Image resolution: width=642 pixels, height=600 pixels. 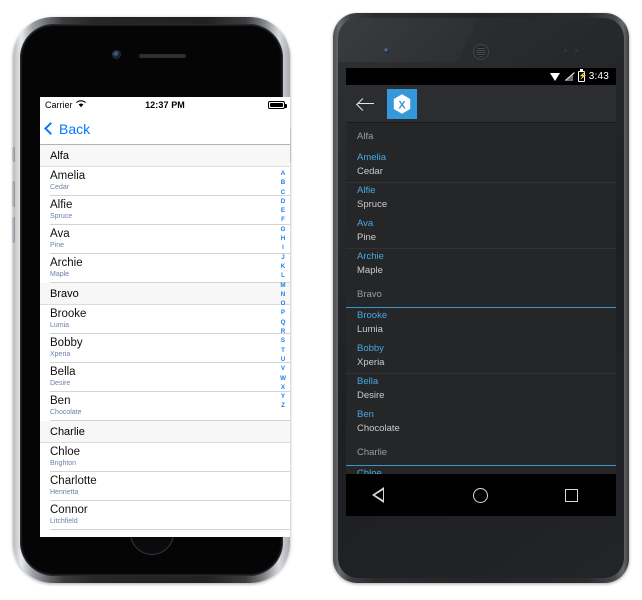 I want to click on index-letter: Y, so click(x=283, y=396).